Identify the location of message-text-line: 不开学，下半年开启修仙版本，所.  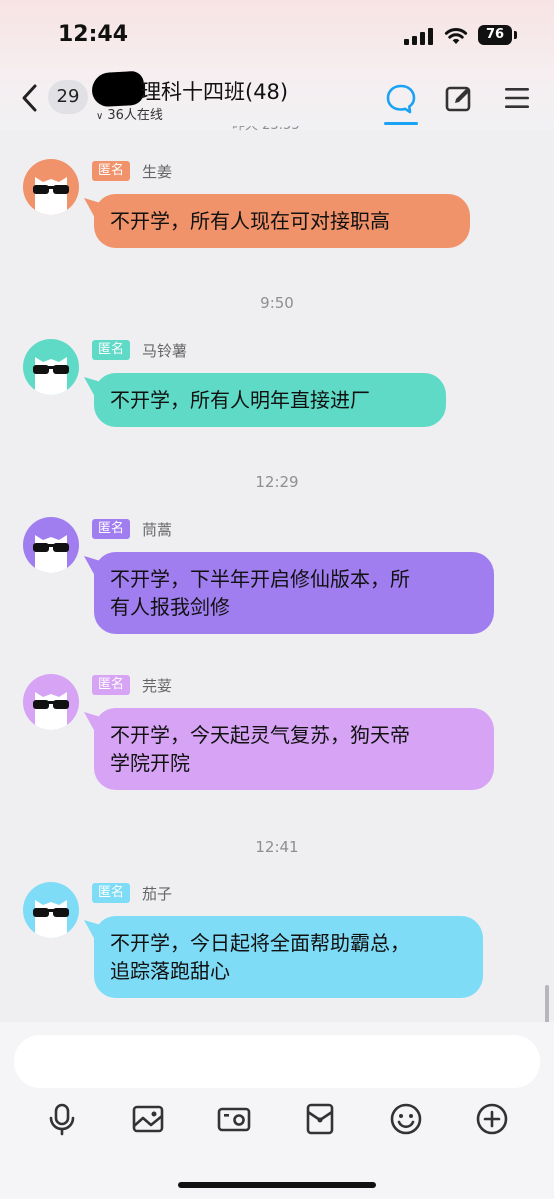
(260, 579).